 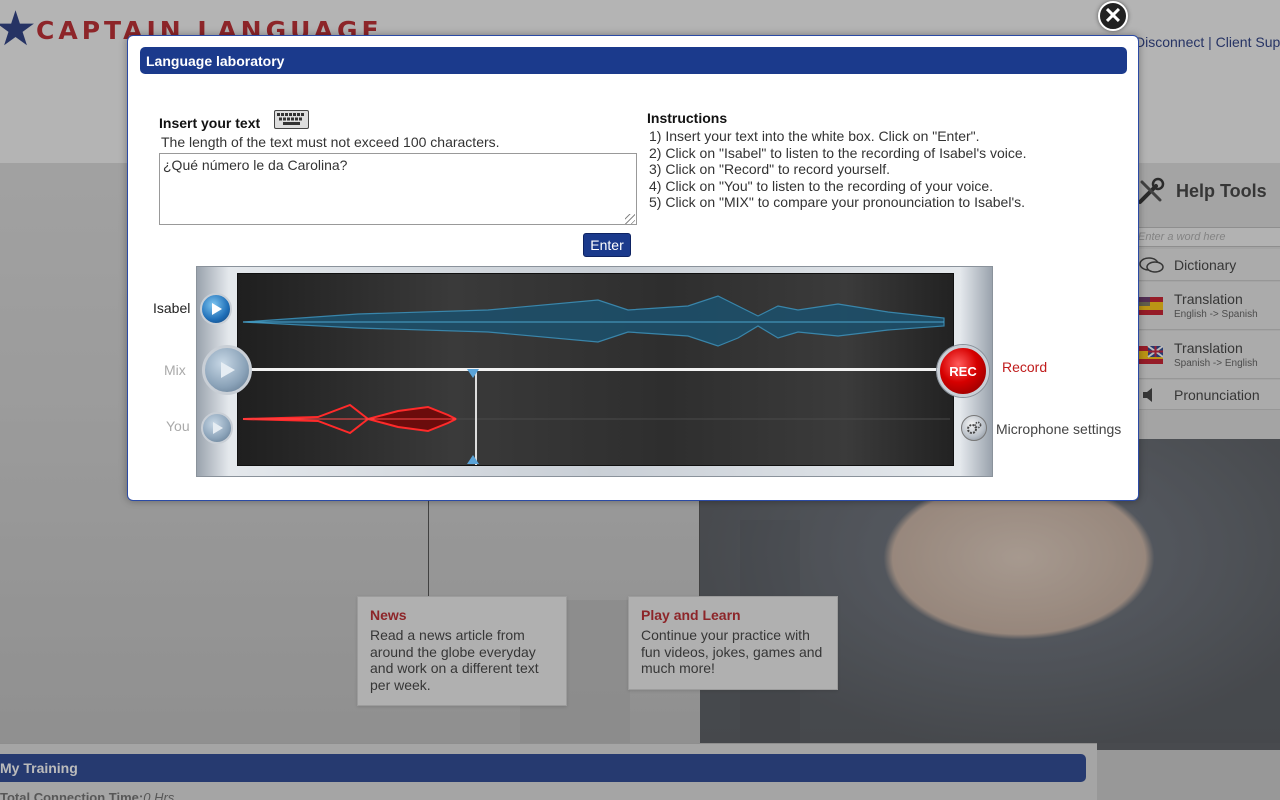 I want to click on play-isabel-button, so click(x=216, y=309).